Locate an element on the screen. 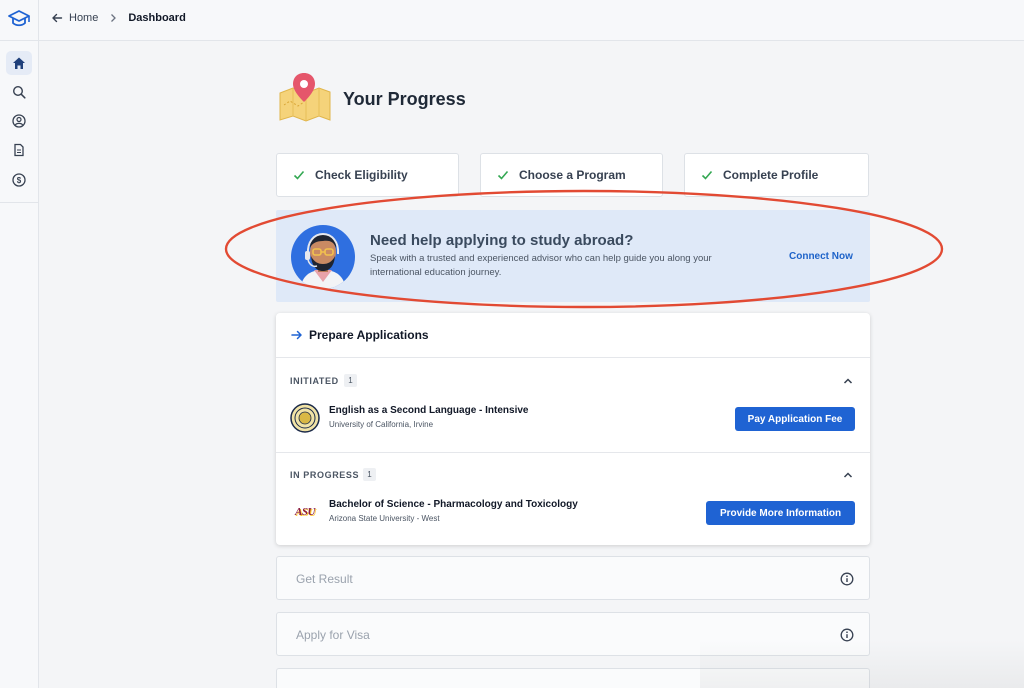  rail-item-profile is located at coordinates (19, 121).